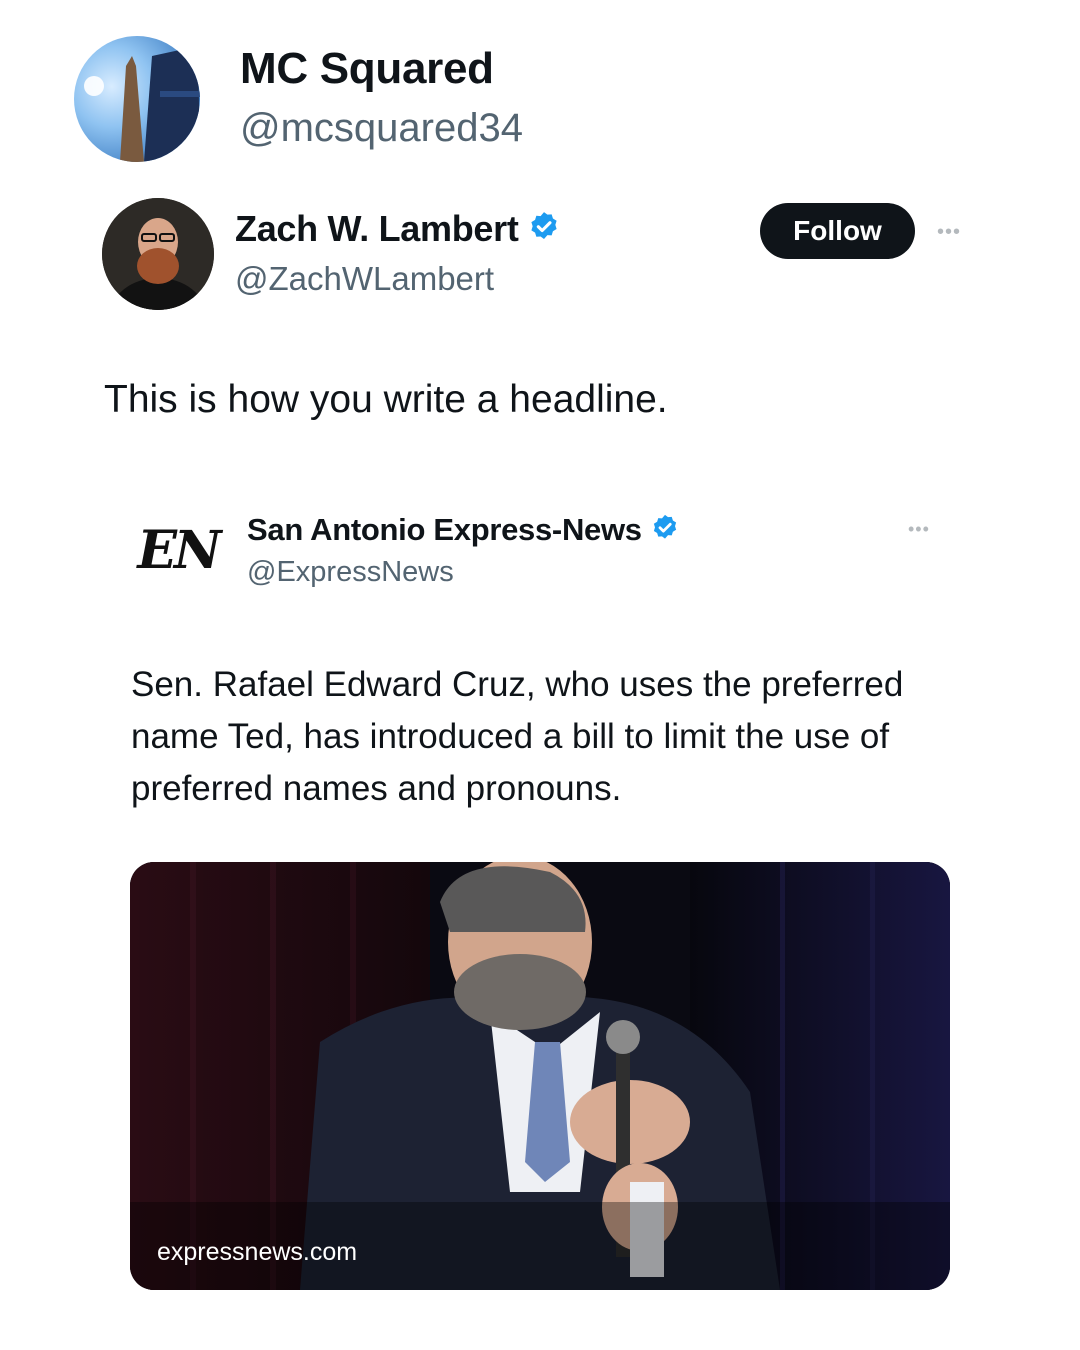 The image size is (1080, 1350). Describe the element at coordinates (364, 279) in the screenshot. I see `tweet-author-handle: @ZachWLambert` at that location.